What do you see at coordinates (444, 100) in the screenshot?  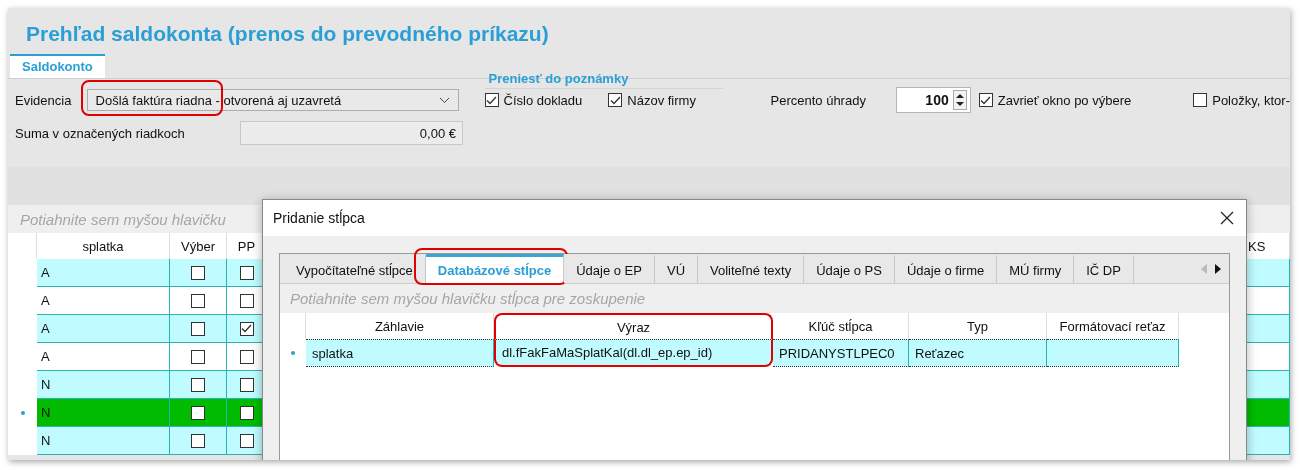 I see `chevron-down-icon` at bounding box center [444, 100].